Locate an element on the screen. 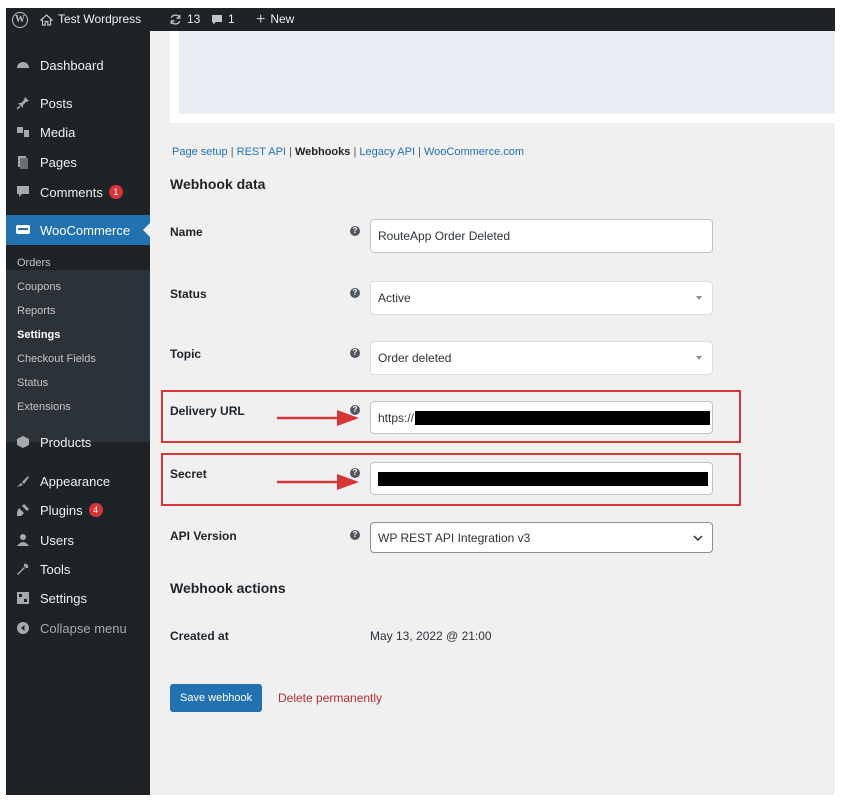  save-webhook-button: Save webhook is located at coordinates (216, 698).